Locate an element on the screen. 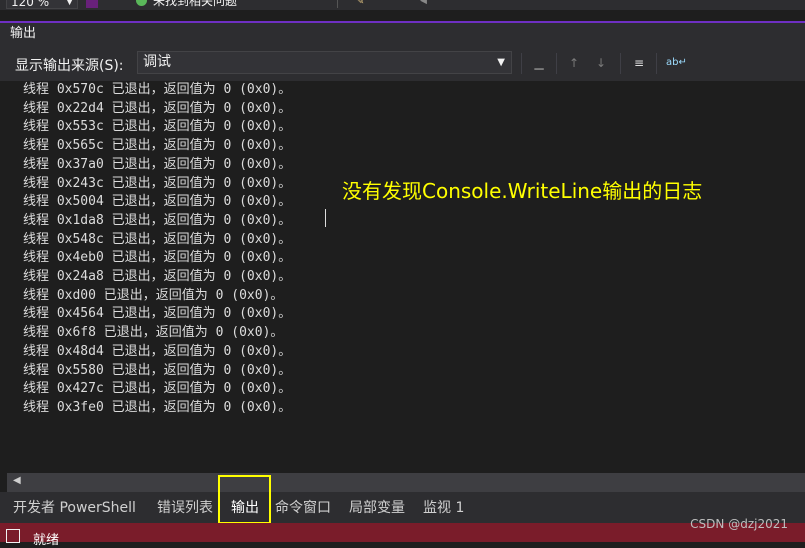 This screenshot has height=548, width=805. text-caret is located at coordinates (325, 218).